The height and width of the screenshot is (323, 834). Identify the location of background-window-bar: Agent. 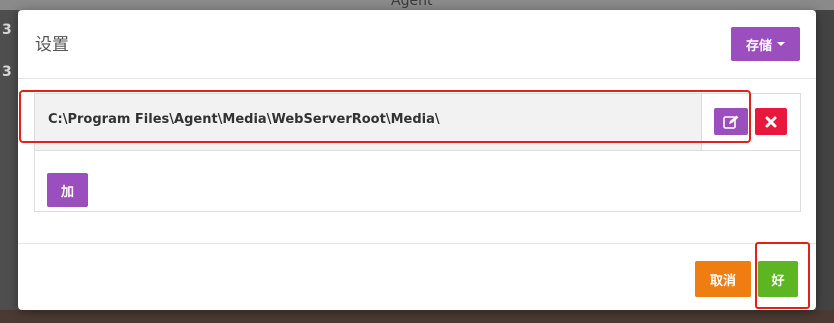
(417, 5).